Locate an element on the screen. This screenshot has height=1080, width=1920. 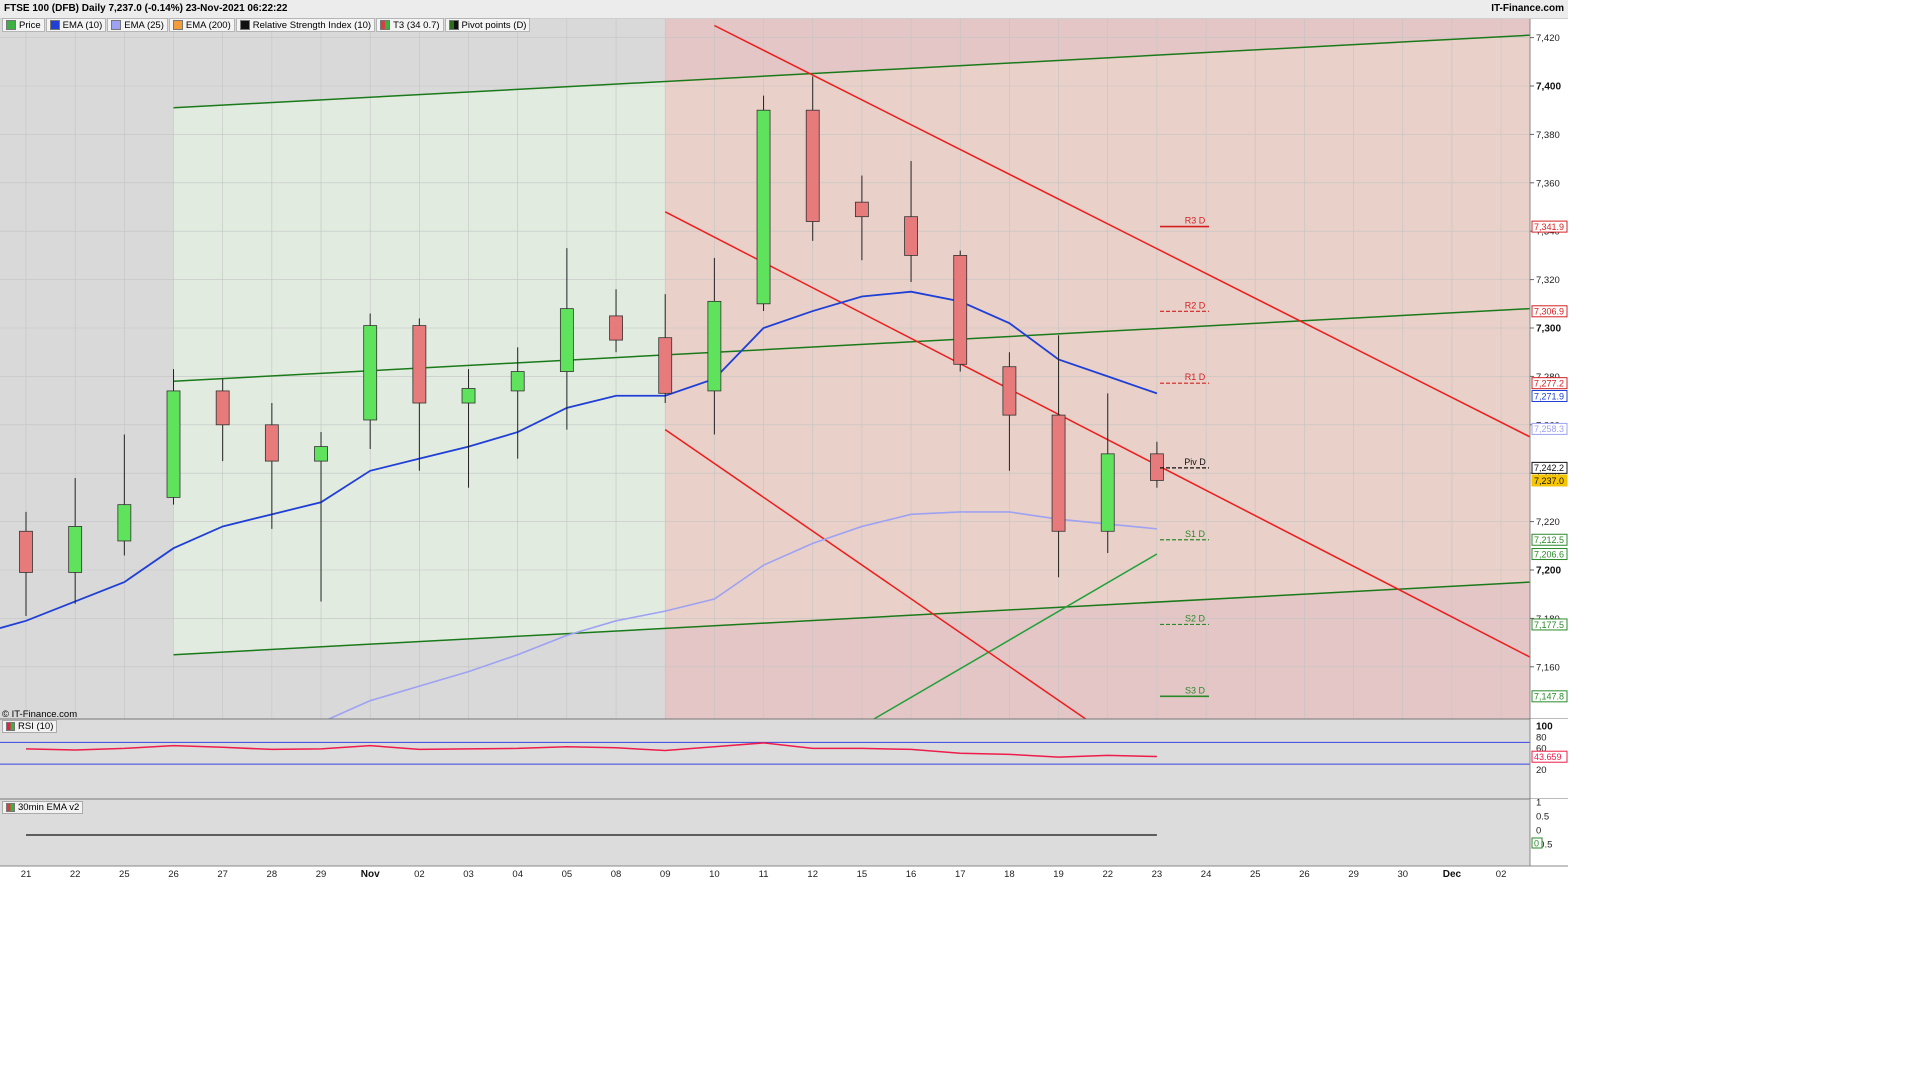
date-tick-label: Nov is located at coordinates (370, 874).